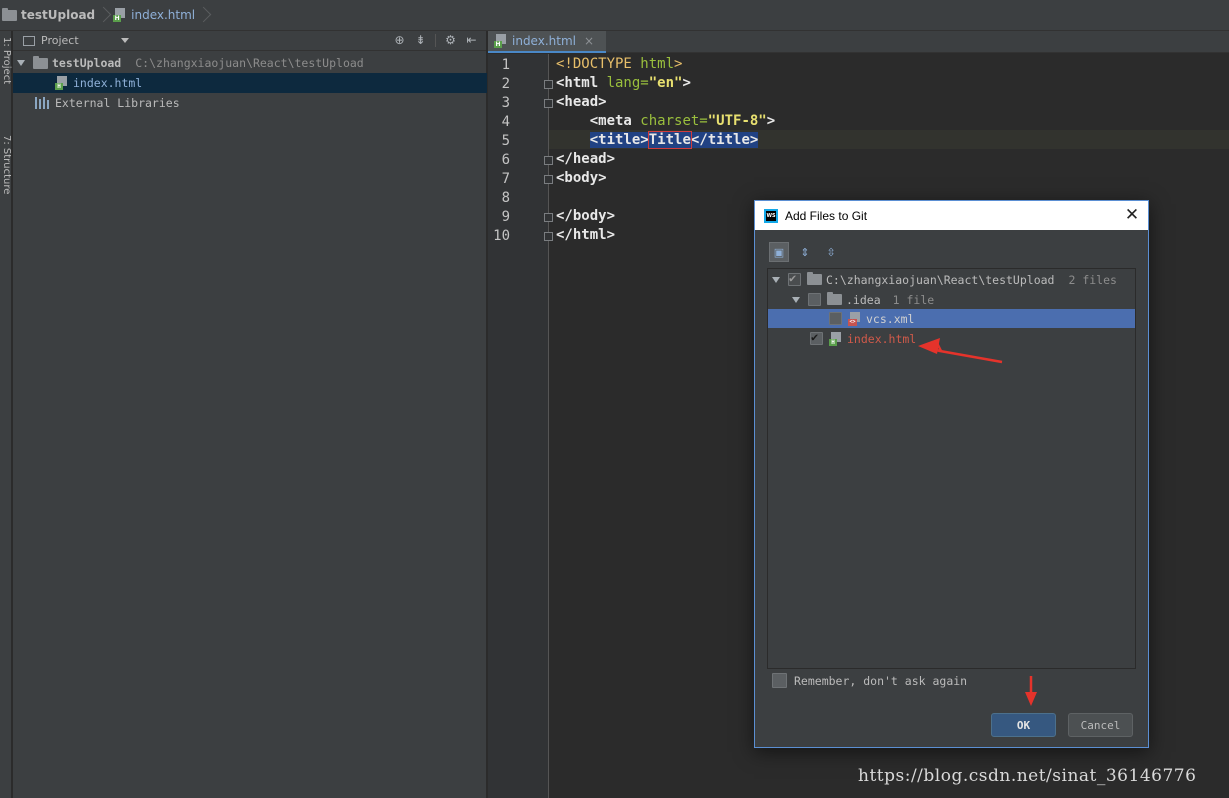  I want to click on webstorm-logo-icon, so click(771, 215).